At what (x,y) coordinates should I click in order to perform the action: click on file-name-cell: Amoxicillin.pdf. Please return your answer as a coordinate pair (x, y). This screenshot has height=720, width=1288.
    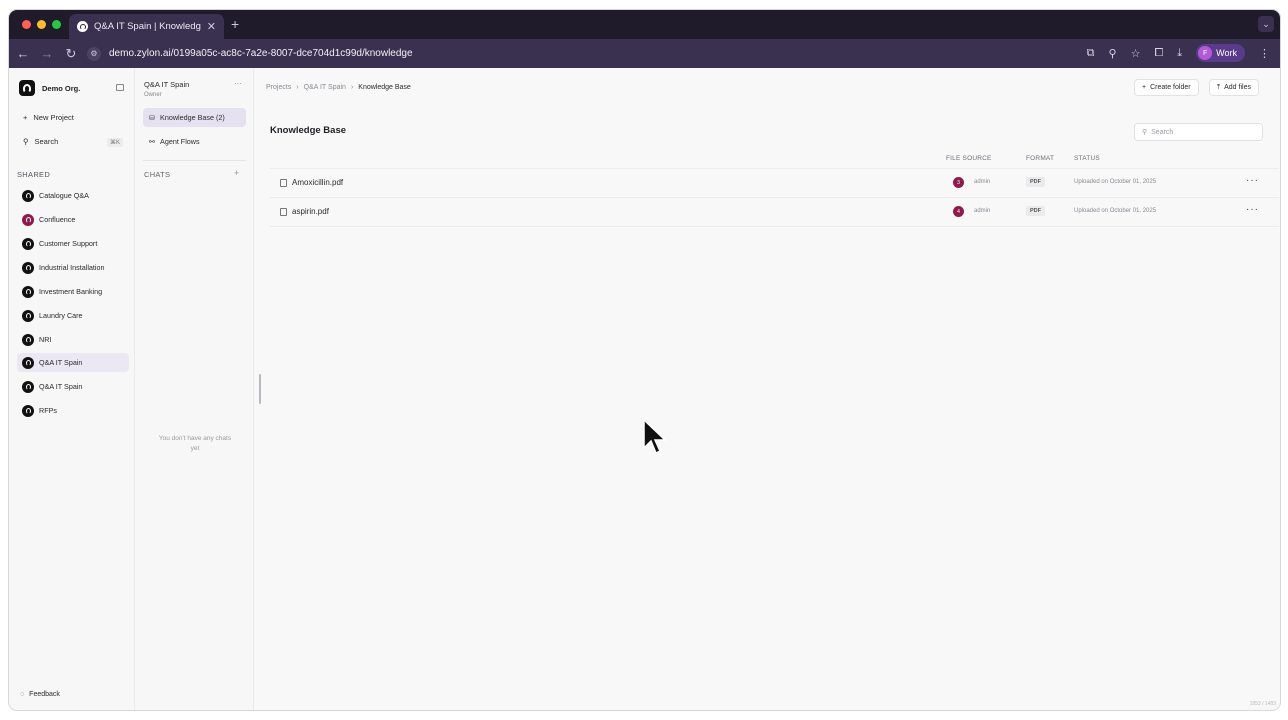
    Looking at the image, I should click on (311, 182).